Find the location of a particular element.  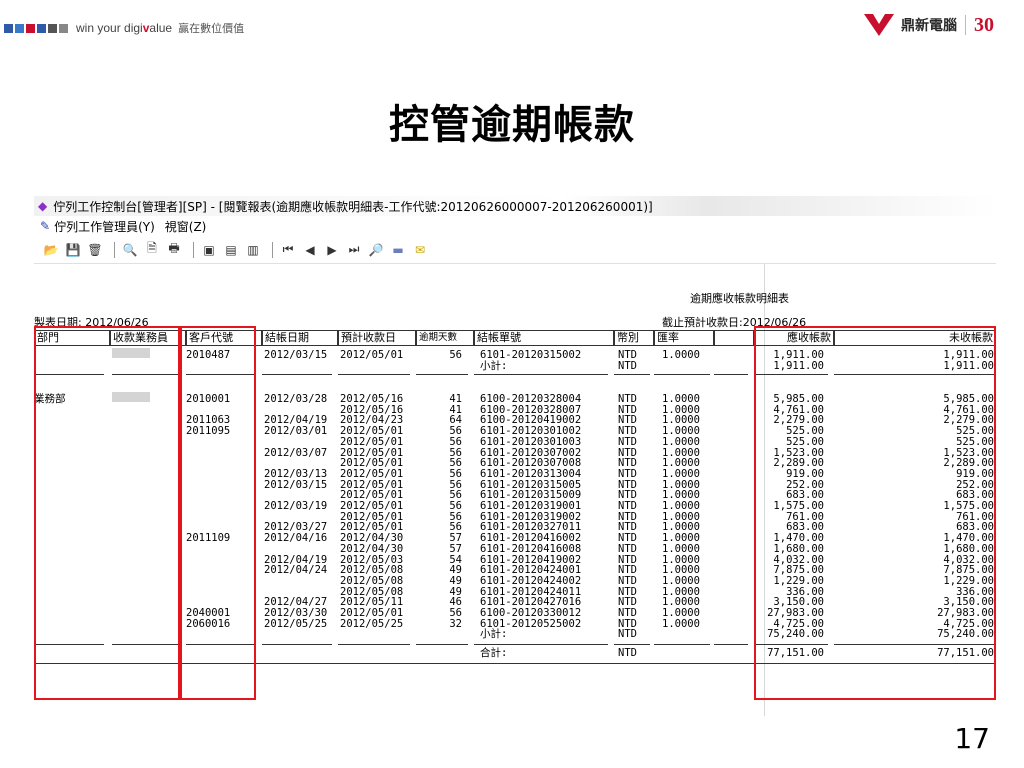

column-header is located at coordinates (734, 338).